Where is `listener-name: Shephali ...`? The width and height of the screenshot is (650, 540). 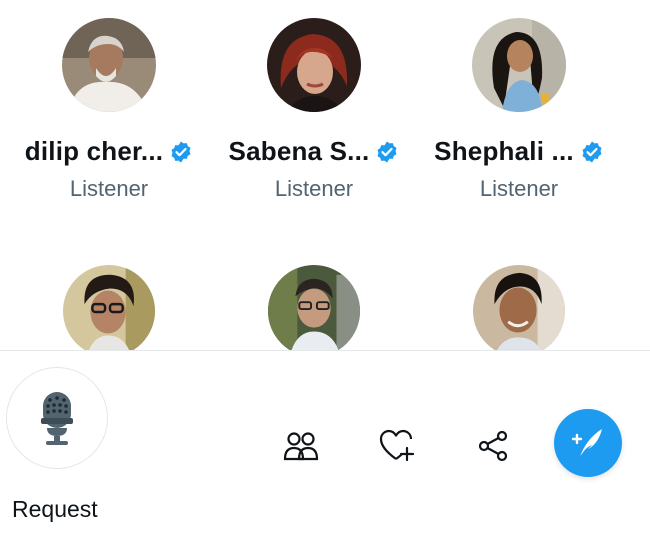 listener-name: Shephali ... is located at coordinates (504, 151).